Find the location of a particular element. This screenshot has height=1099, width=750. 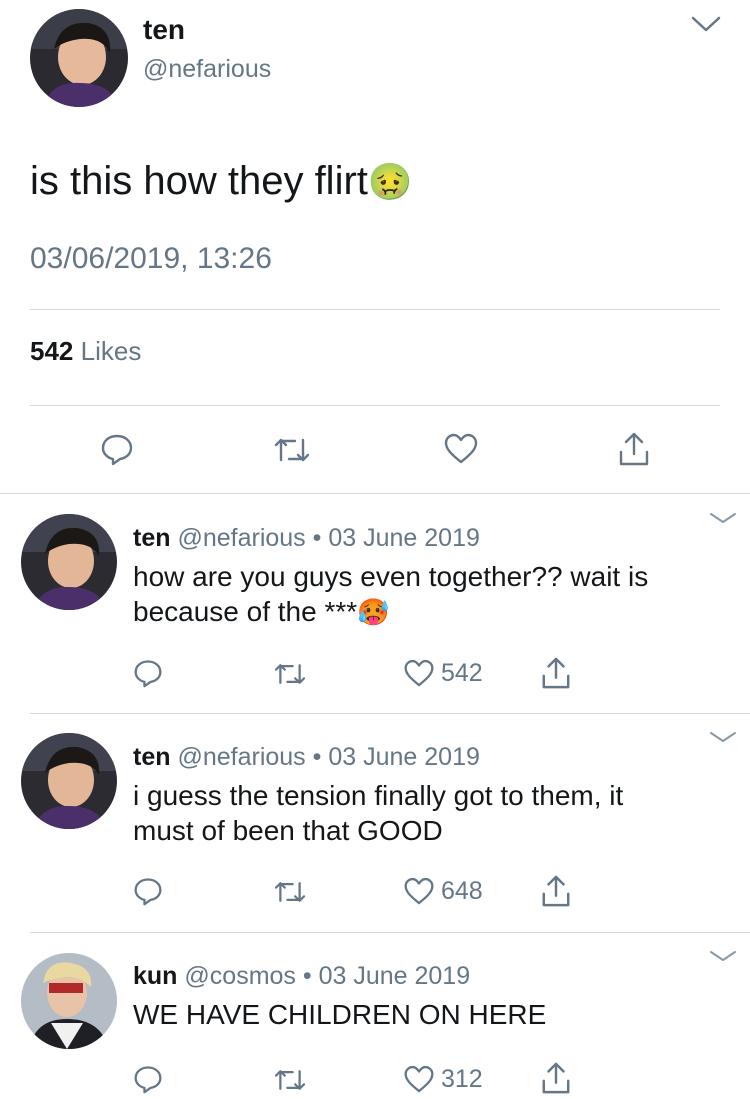

like-count: 648 is located at coordinates (462, 891).